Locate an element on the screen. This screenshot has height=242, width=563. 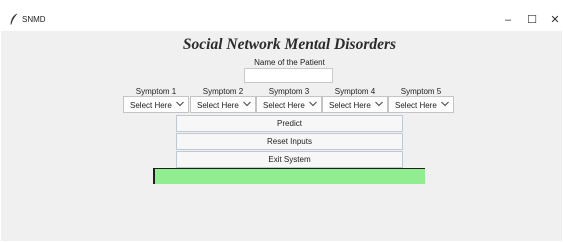
title-bar: SNMD – ☐ ✕ is located at coordinates (281, 15).